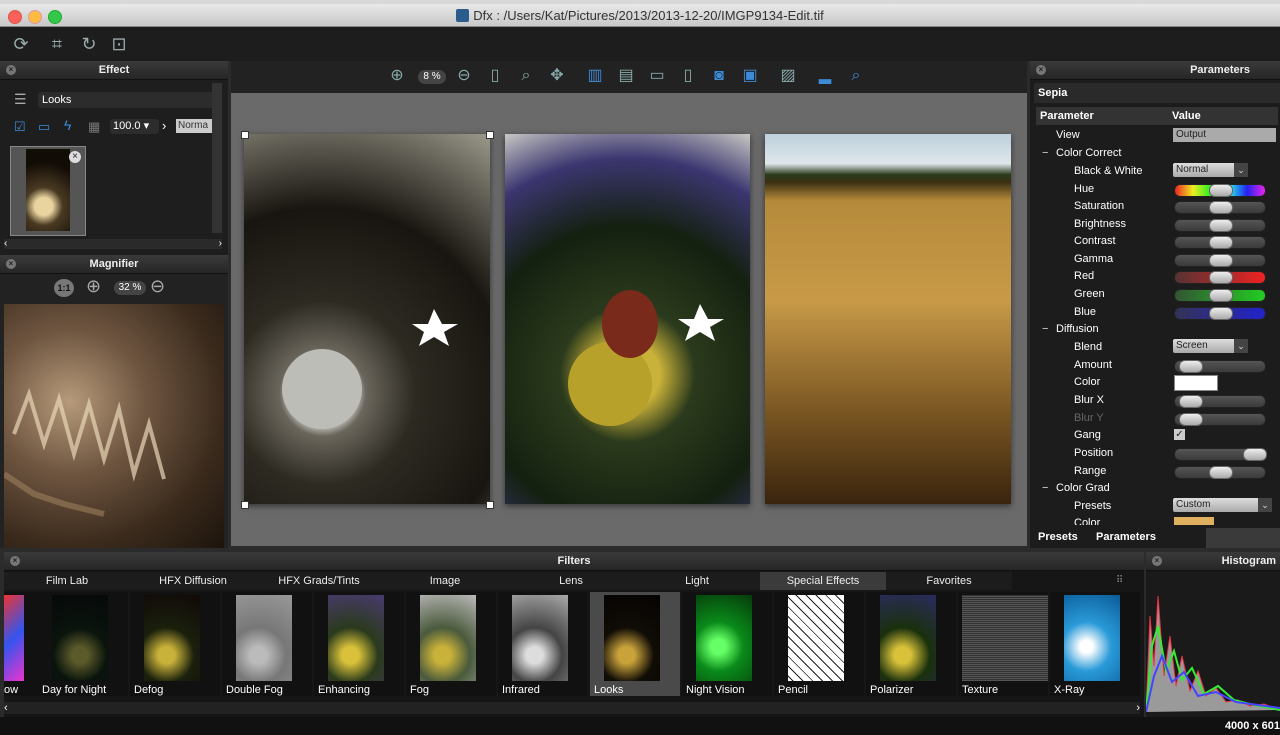 This screenshot has height=735, width=1280. Describe the element at coordinates (359, 644) in the screenshot. I see `filter-item-enhancing: Enhancing` at that location.